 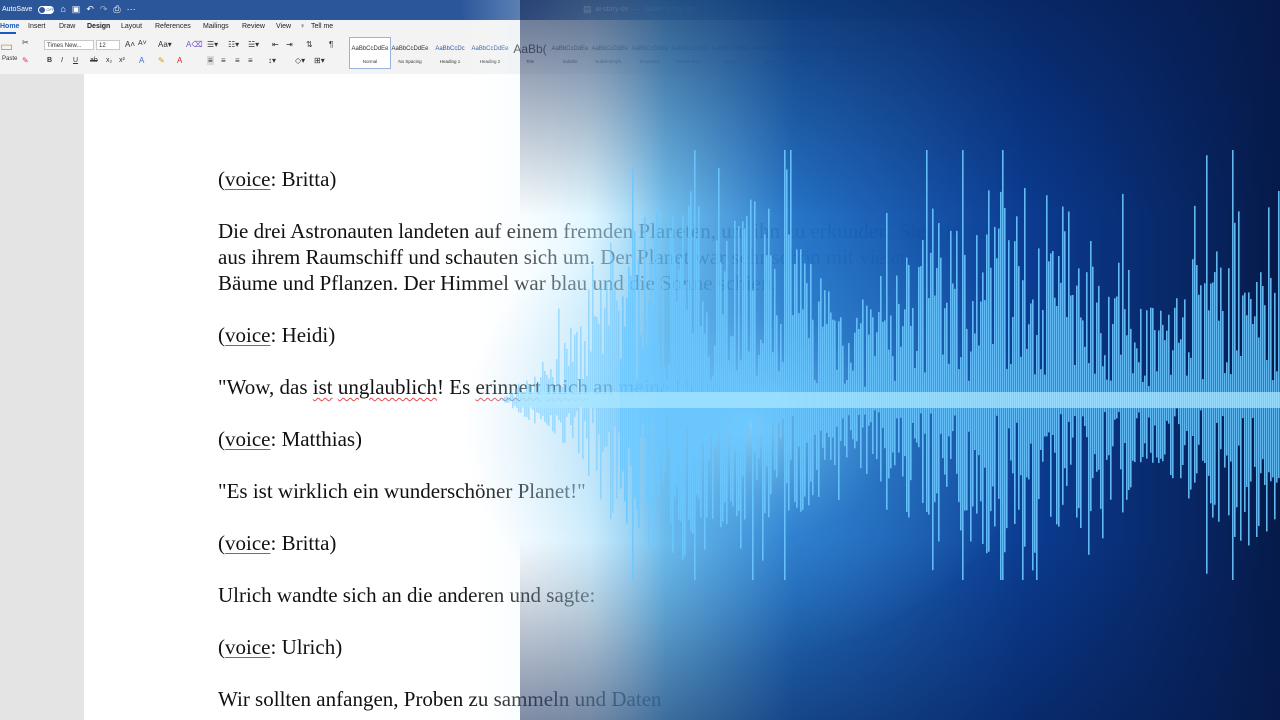 I want to click on style-name: Normal, so click(x=370, y=61).